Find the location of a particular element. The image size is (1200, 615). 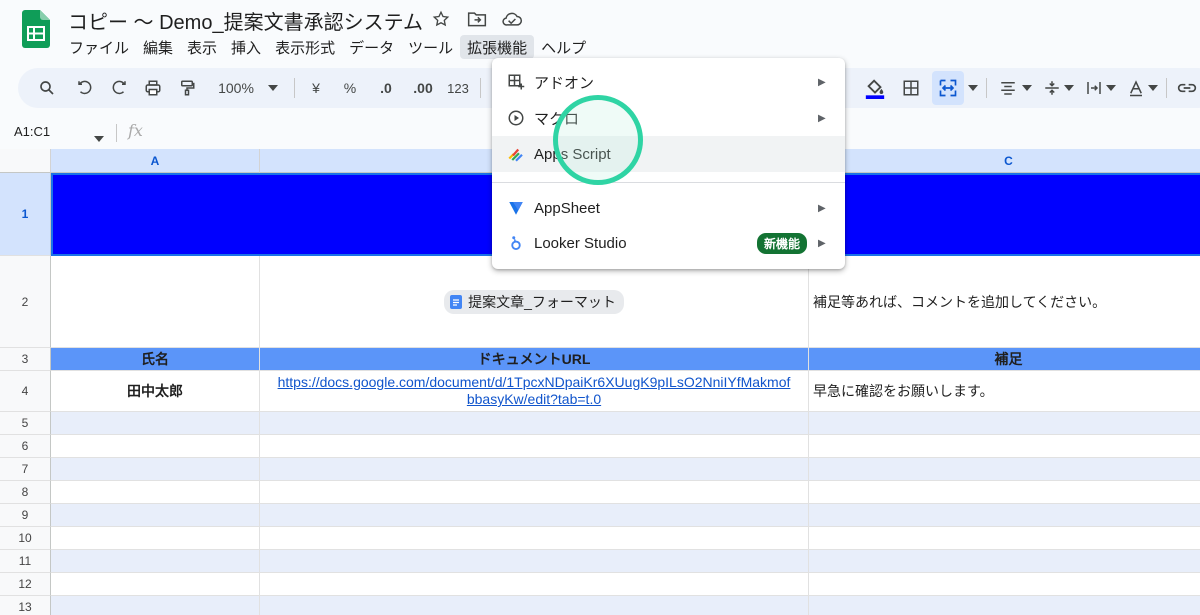

row-header: 9 is located at coordinates (25, 515).